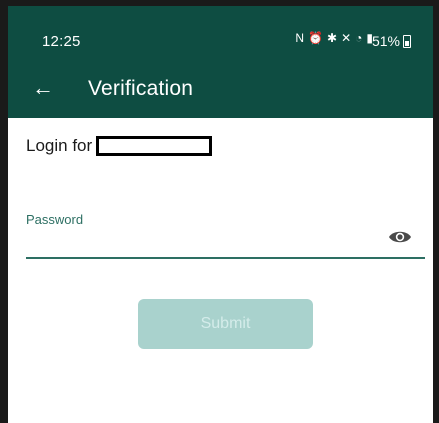 Image resolution: width=439 pixels, height=423 pixels. I want to click on status-icons: N ⏰ ✱ ✕ ◔ ▮, so click(334, 38).